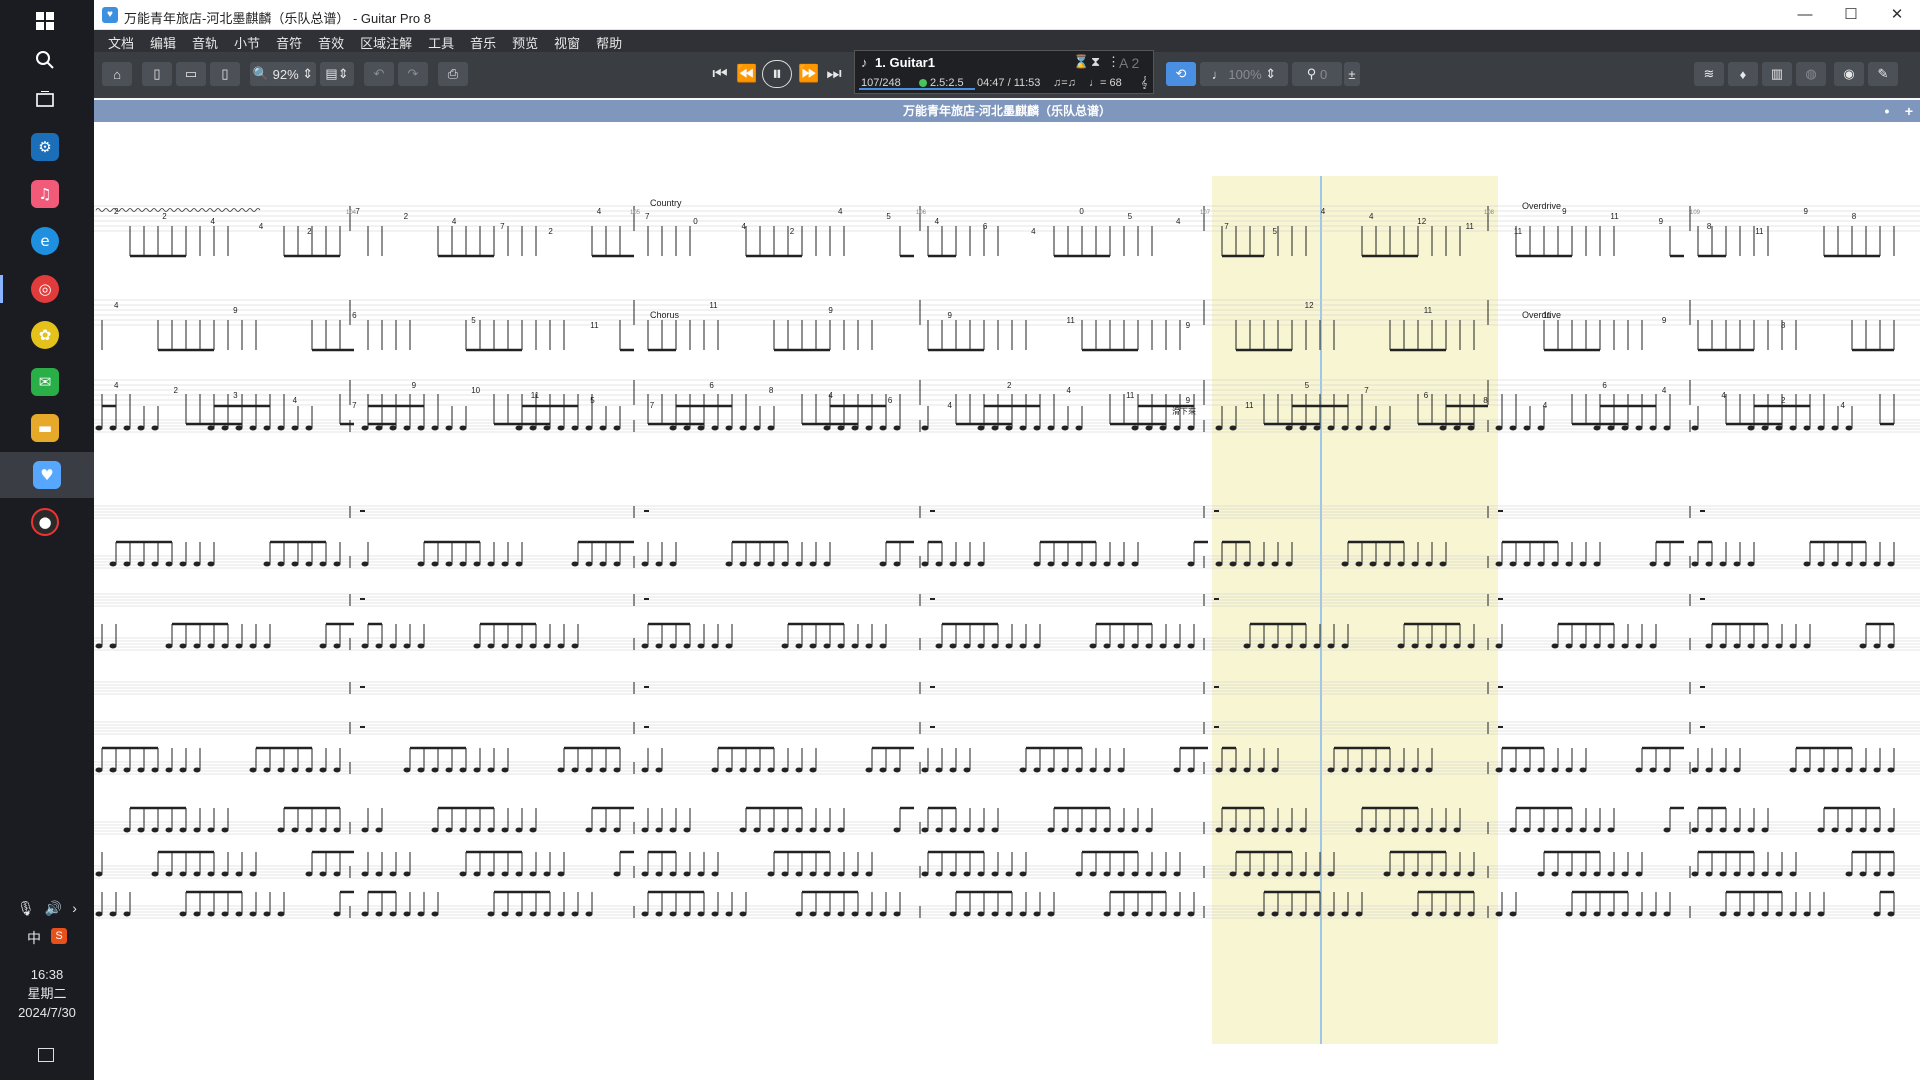 The height and width of the screenshot is (1080, 1920). I want to click on drum-view-icon: ◍, so click(1811, 74).